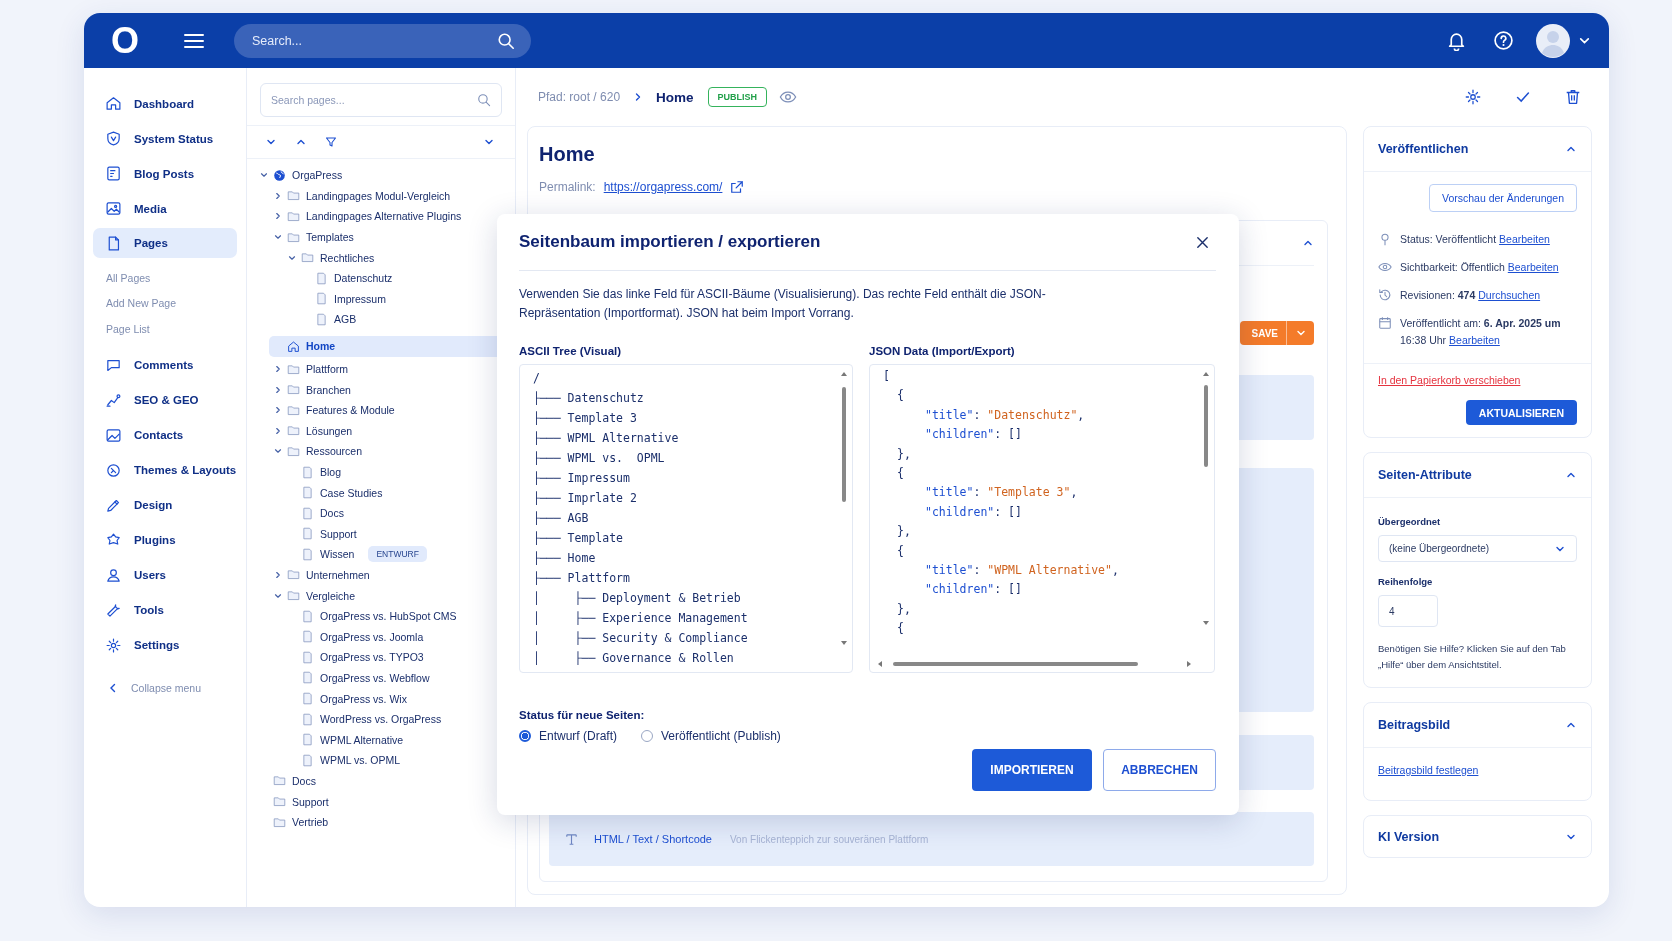 The width and height of the screenshot is (1672, 941). Describe the element at coordinates (711, 736) in the screenshot. I see `radio-option: Veröffentlicht (Publish)` at that location.